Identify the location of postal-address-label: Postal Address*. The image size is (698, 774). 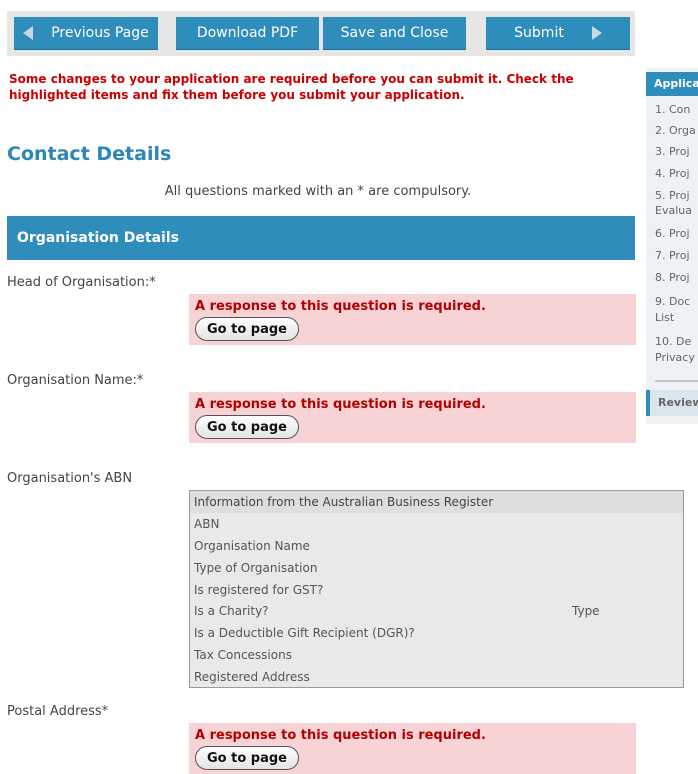
(58, 711).